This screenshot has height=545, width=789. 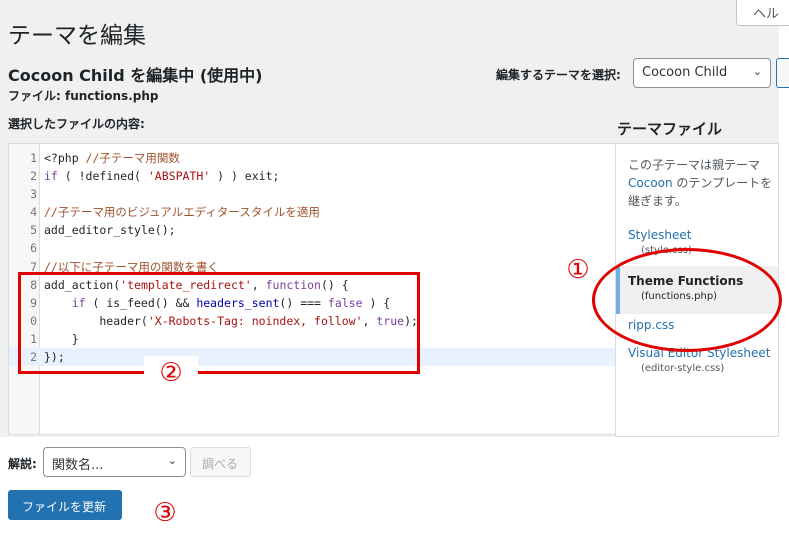 What do you see at coordinates (694, 165) in the screenshot?
I see `desc-text: この子テーマは親テーマ` at bounding box center [694, 165].